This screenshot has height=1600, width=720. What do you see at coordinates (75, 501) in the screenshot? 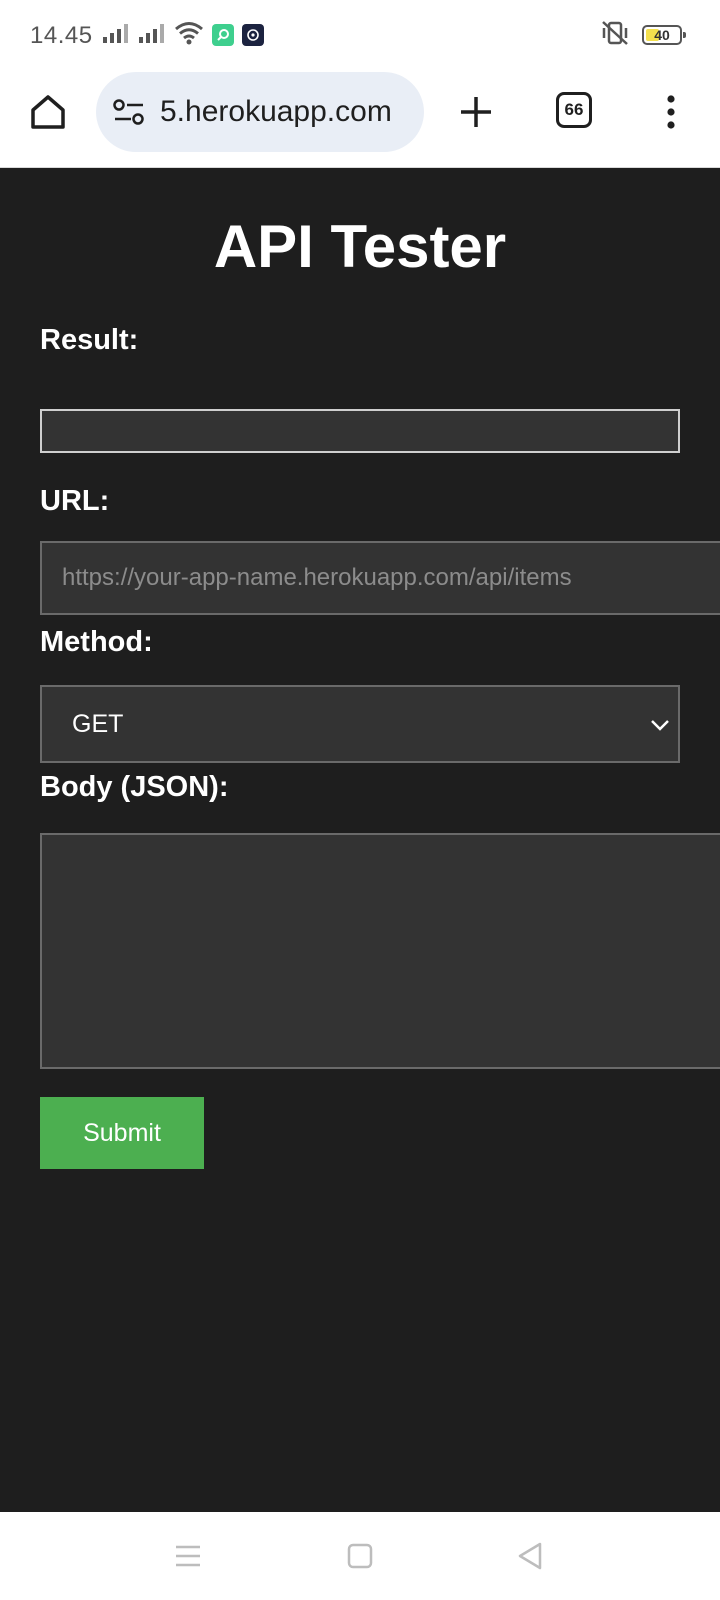
I see `url-label: URL:` at bounding box center [75, 501].